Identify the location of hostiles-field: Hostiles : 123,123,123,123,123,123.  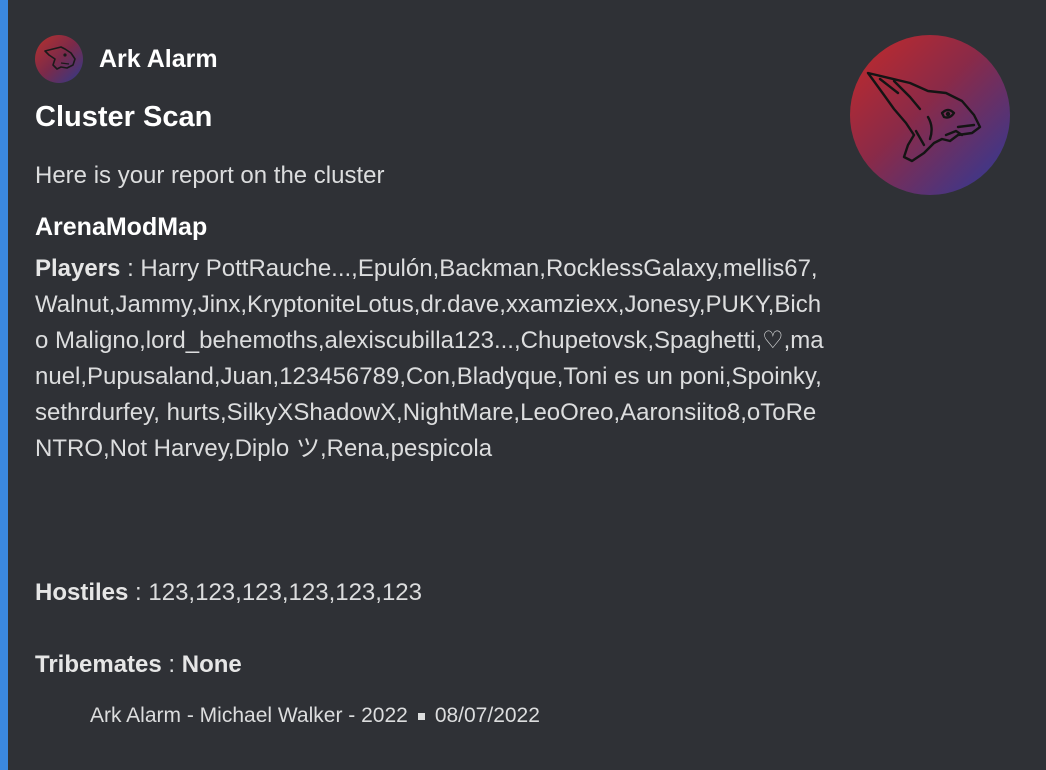
(430, 593).